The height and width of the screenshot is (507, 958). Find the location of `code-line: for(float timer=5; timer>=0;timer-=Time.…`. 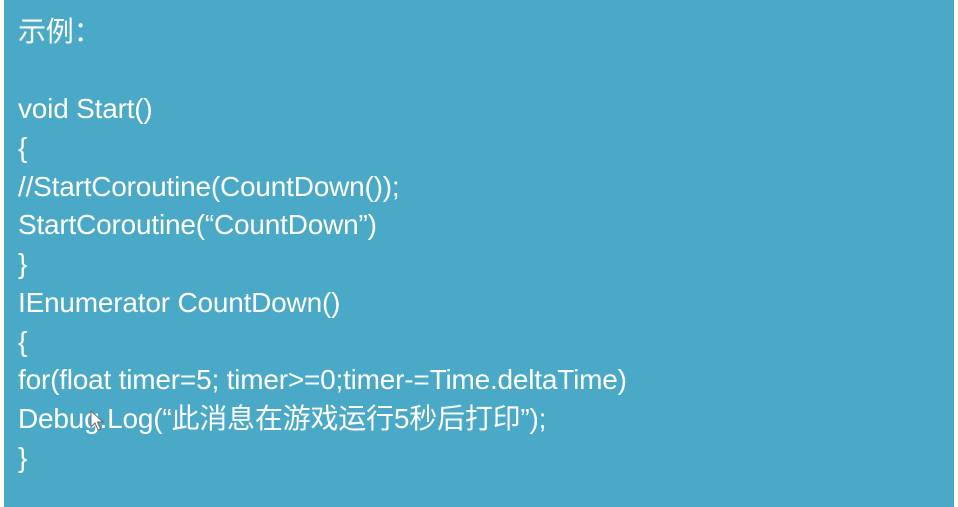

code-line: for(float timer=5; timer>=0;timer-=Time.… is located at coordinates (322, 380).